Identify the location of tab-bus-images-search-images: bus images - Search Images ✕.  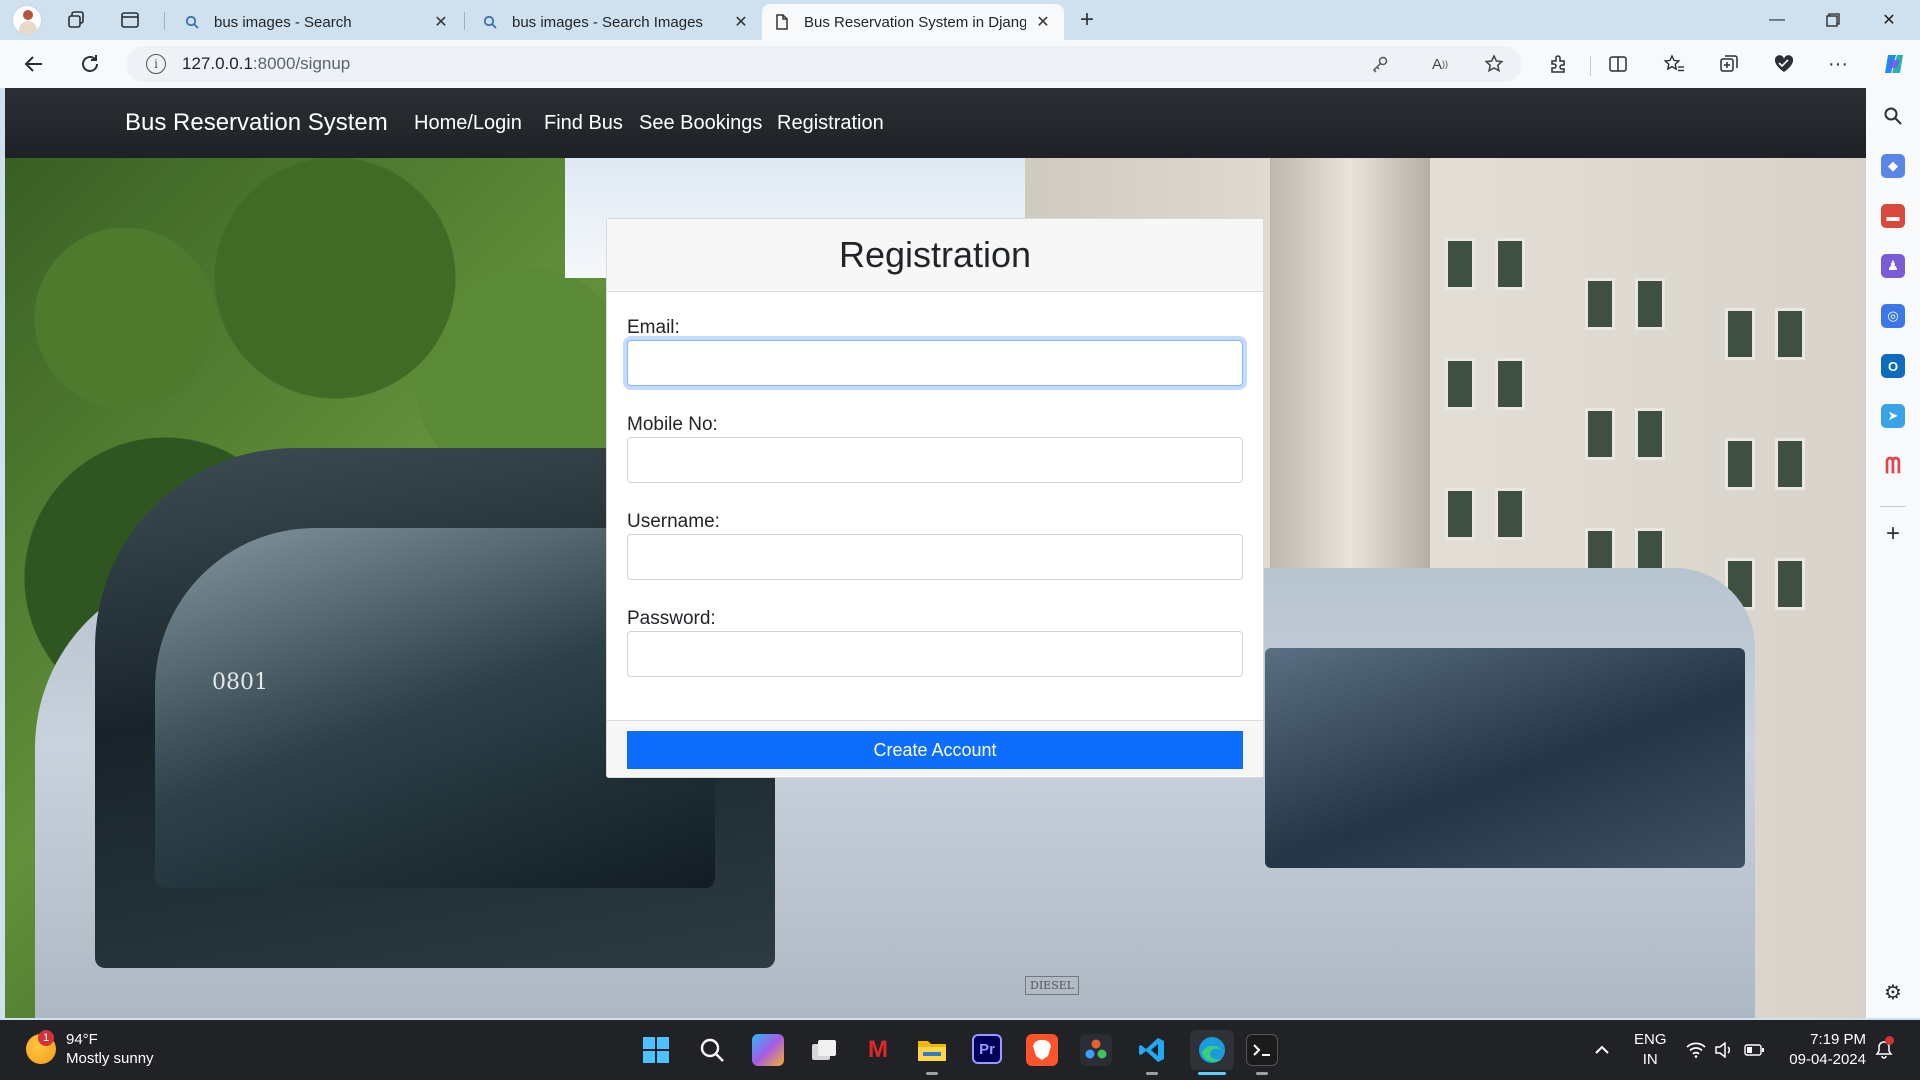
(616, 22).